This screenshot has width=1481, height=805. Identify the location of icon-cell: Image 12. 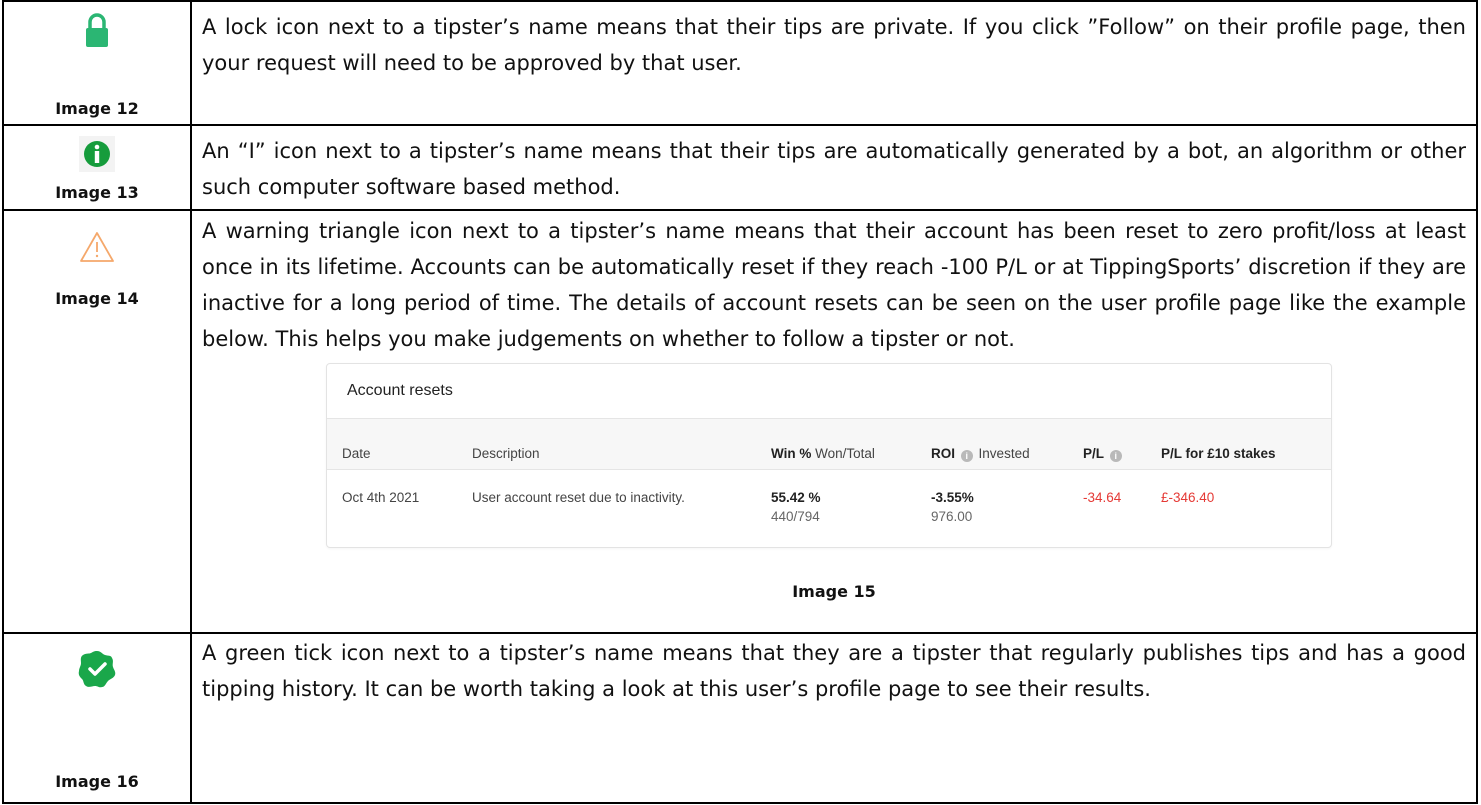
(97, 63).